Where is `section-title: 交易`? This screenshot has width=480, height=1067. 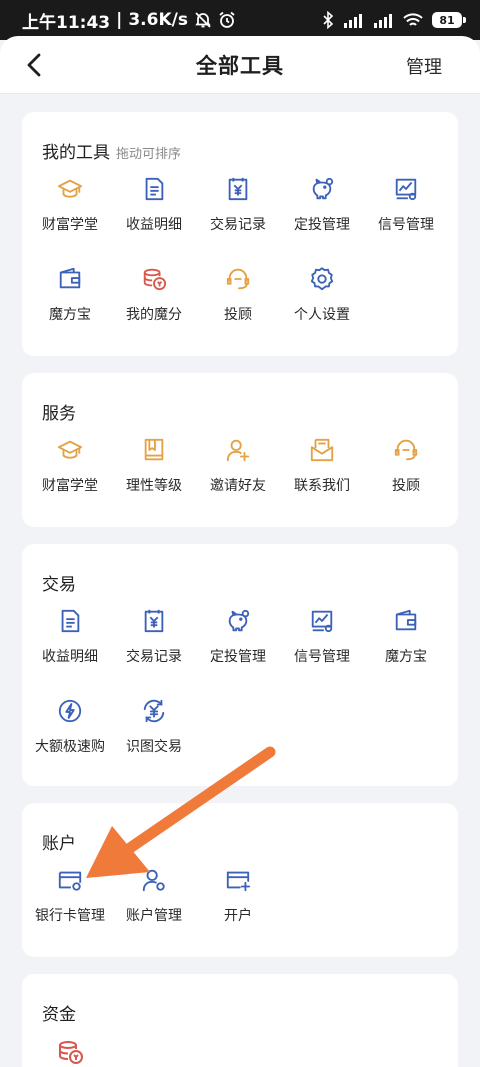 section-title: 交易 is located at coordinates (59, 582).